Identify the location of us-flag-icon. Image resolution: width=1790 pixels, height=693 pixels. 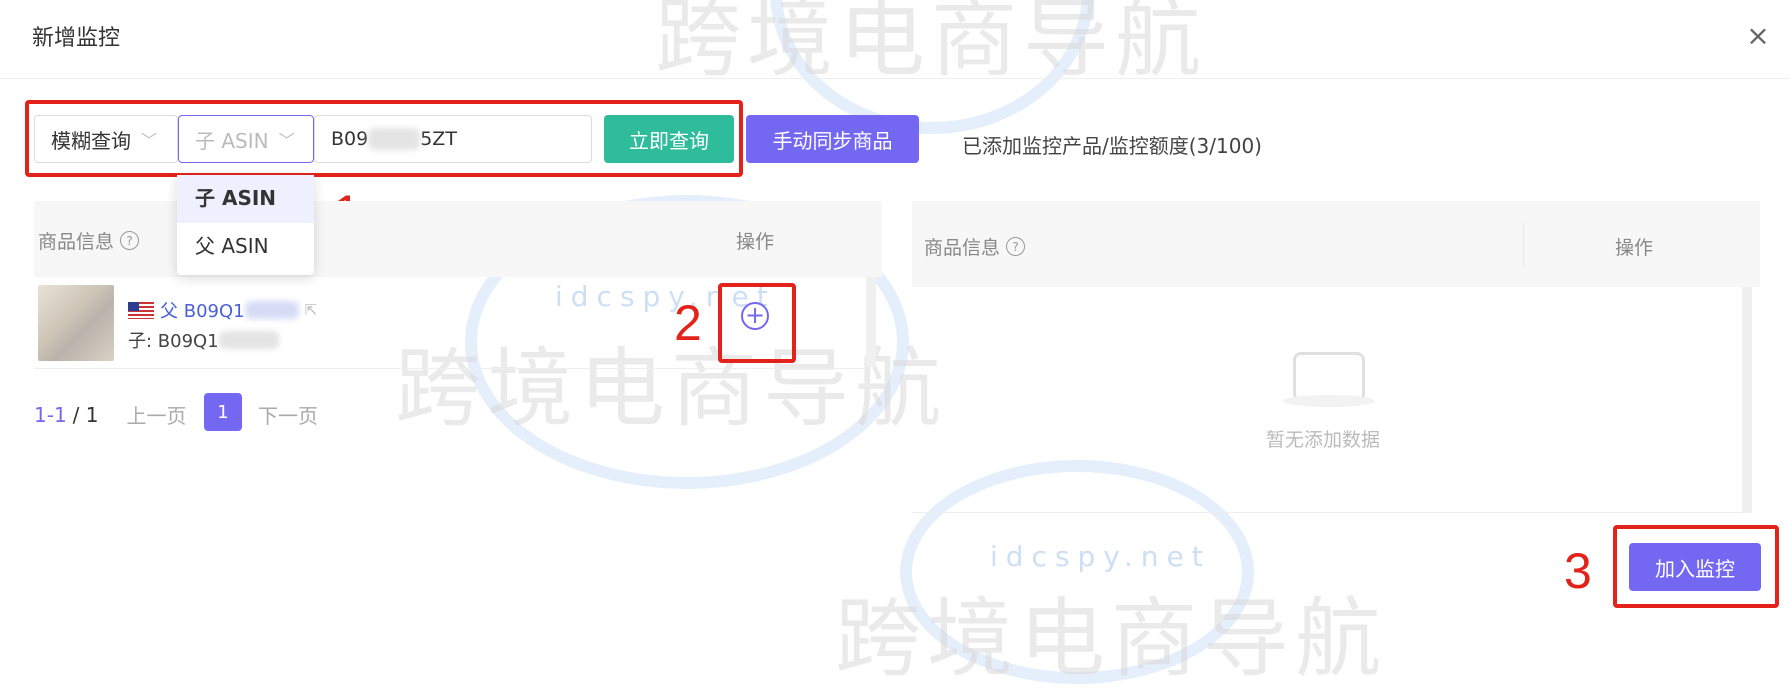
(141, 310).